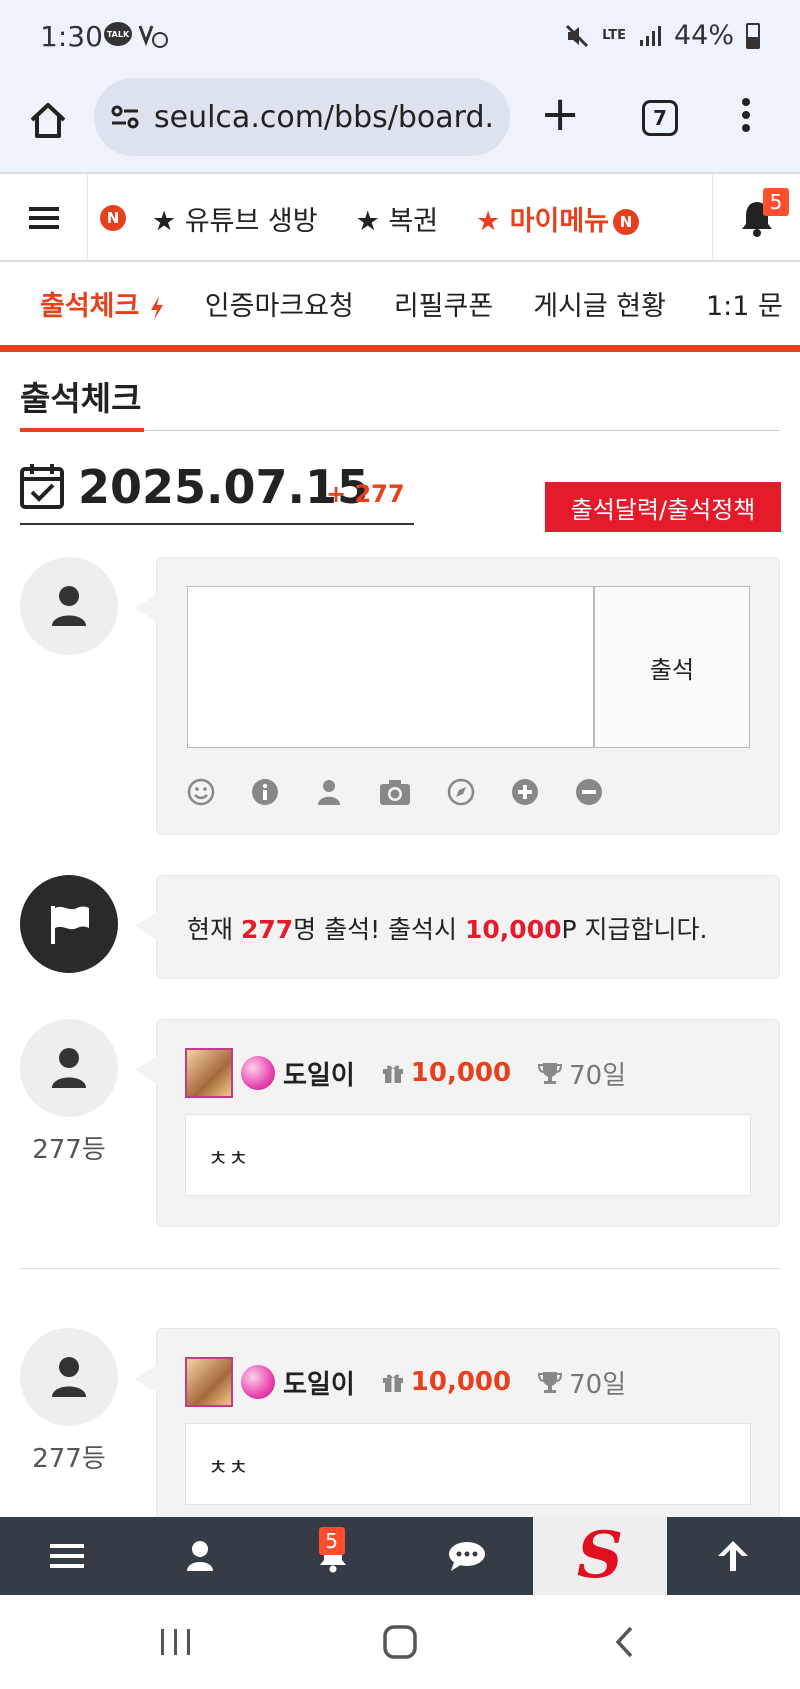 This screenshot has width=800, height=1689. I want to click on attendance-notice: 현재 277명 출석! 출석시 10,000P 지급합니다., so click(457, 927).